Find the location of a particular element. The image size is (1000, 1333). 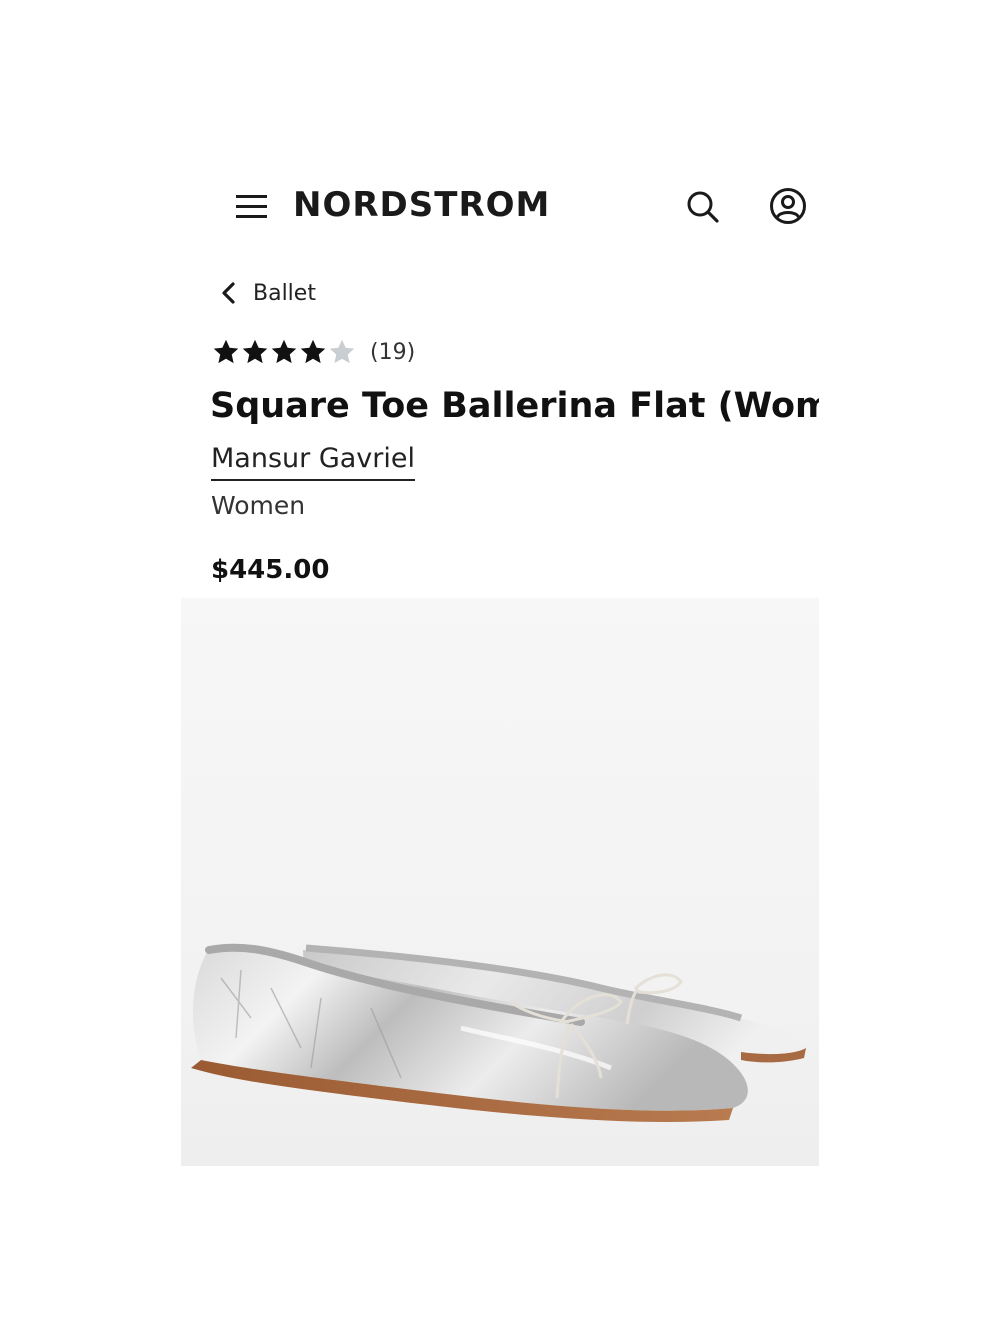

rating-stars is located at coordinates (283, 352).